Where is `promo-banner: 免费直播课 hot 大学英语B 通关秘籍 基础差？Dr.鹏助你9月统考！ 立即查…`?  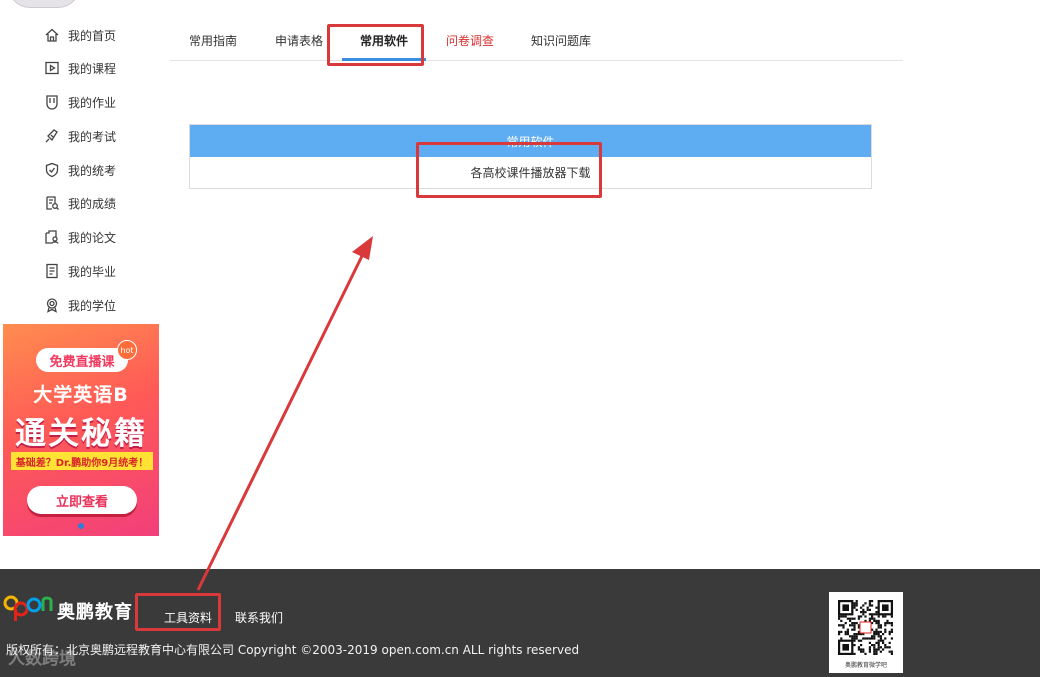
promo-banner: 免费直播课 hot 大学英语B 通关秘籍 基础差？Dr.鹏助你9月统考！ 立即查… is located at coordinates (81, 430).